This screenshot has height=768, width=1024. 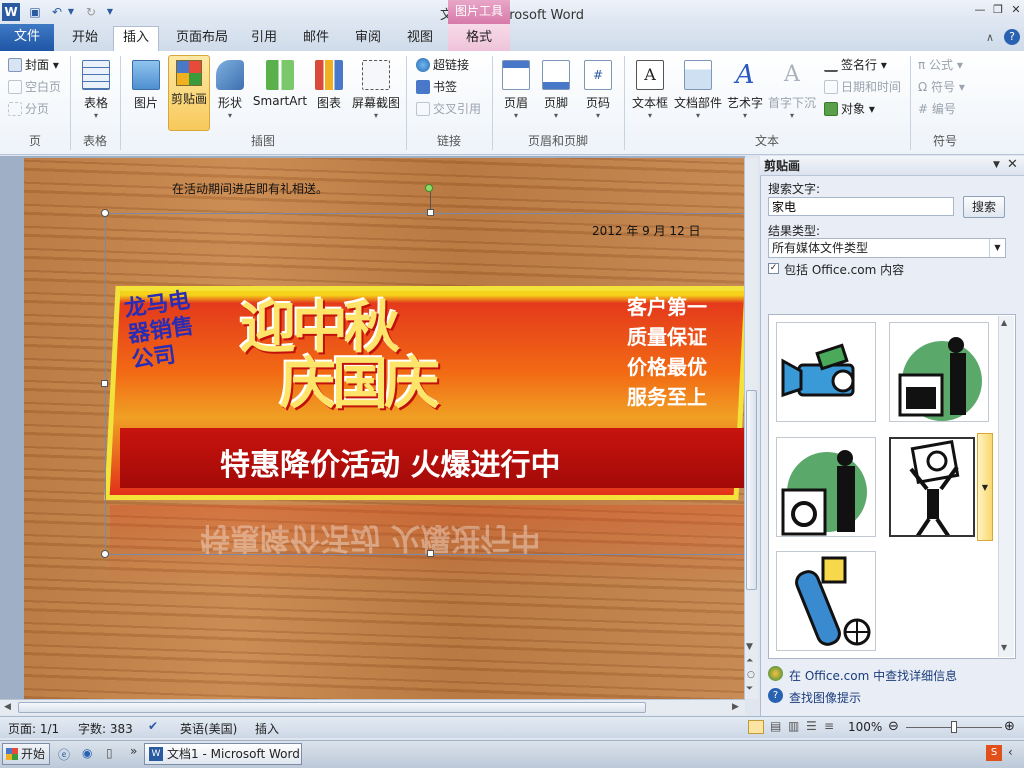 I want to click on zoom-out-icon: ⊖, so click(x=893, y=726).